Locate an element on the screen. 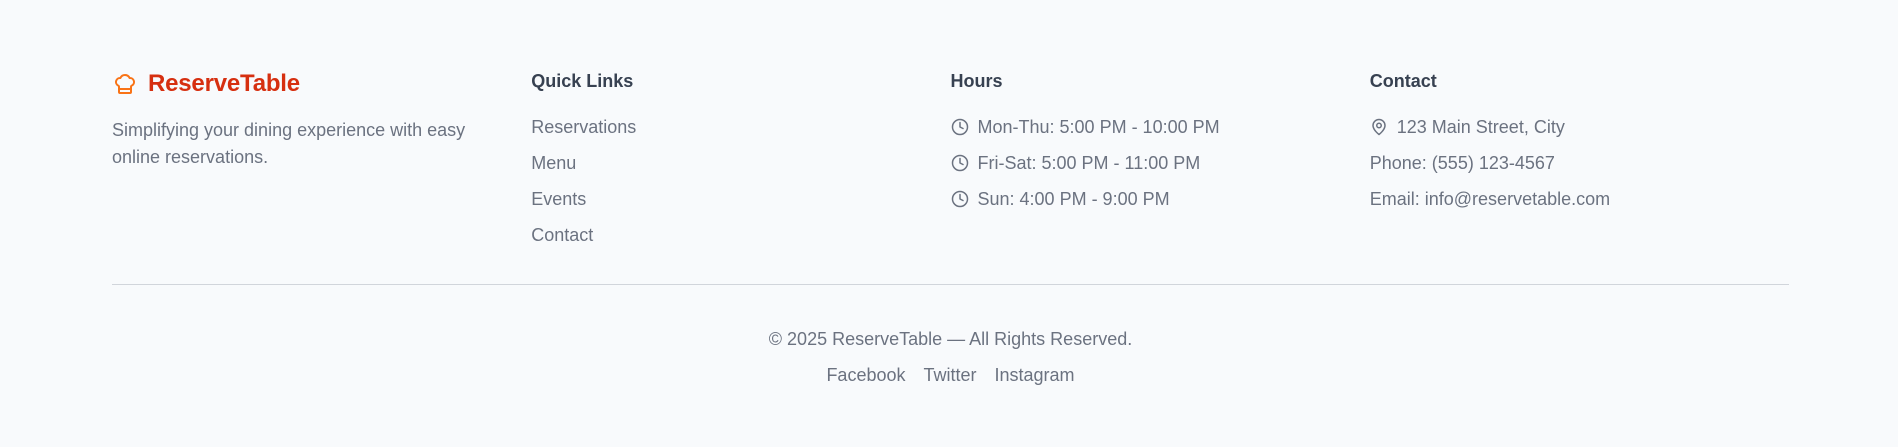 Image resolution: width=1898 pixels, height=447 pixels. quick-link-contact: Contact is located at coordinates (740, 235).